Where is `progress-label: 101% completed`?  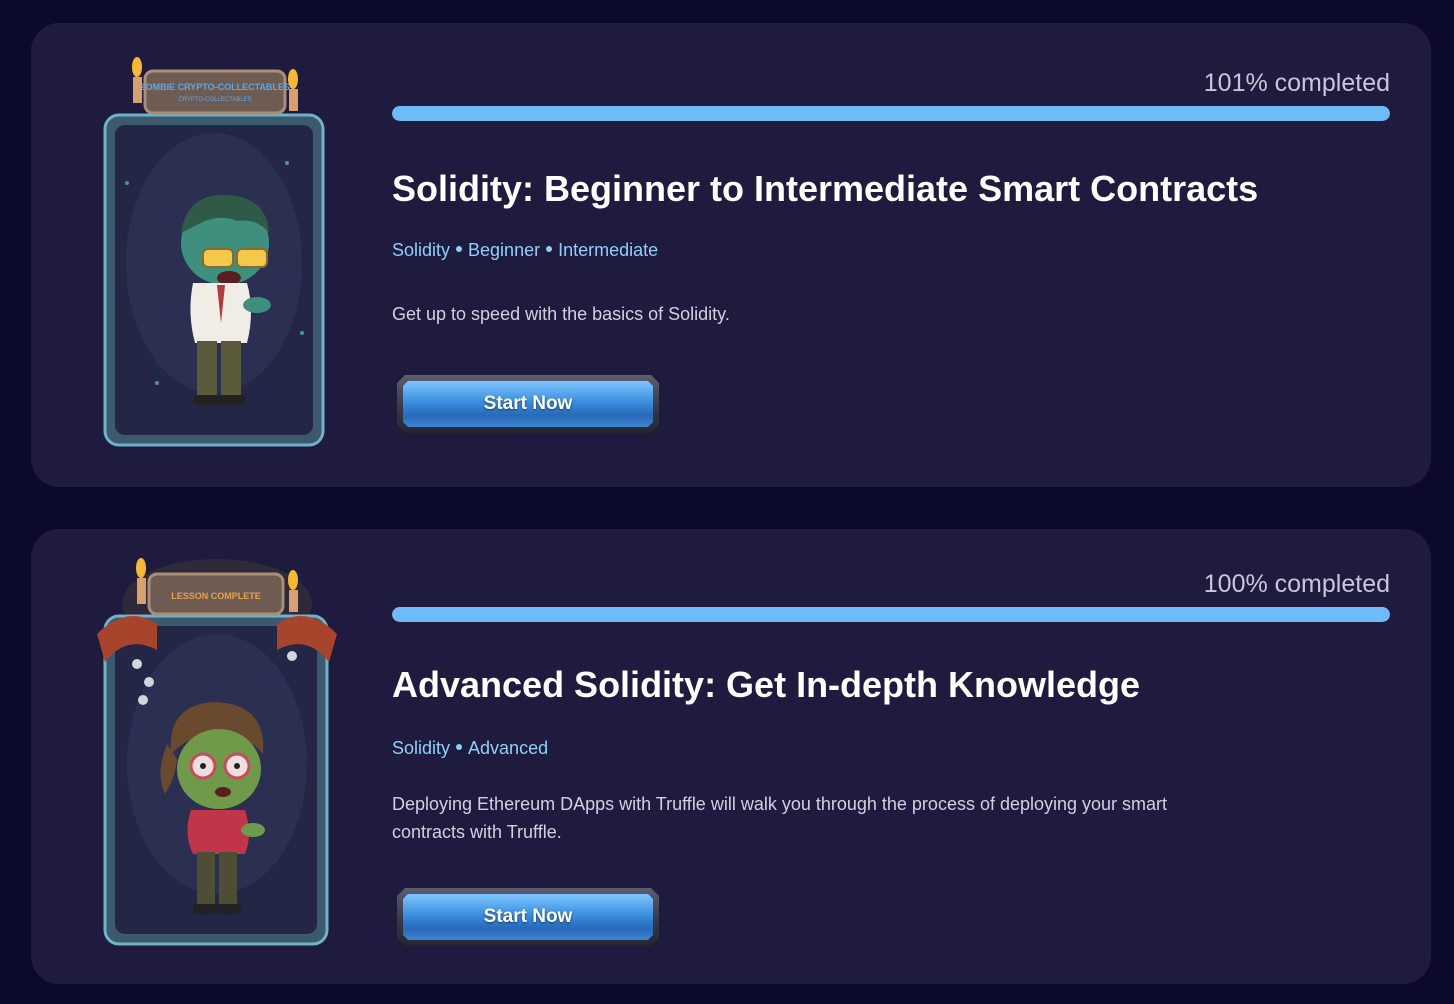 progress-label: 101% completed is located at coordinates (1296, 83).